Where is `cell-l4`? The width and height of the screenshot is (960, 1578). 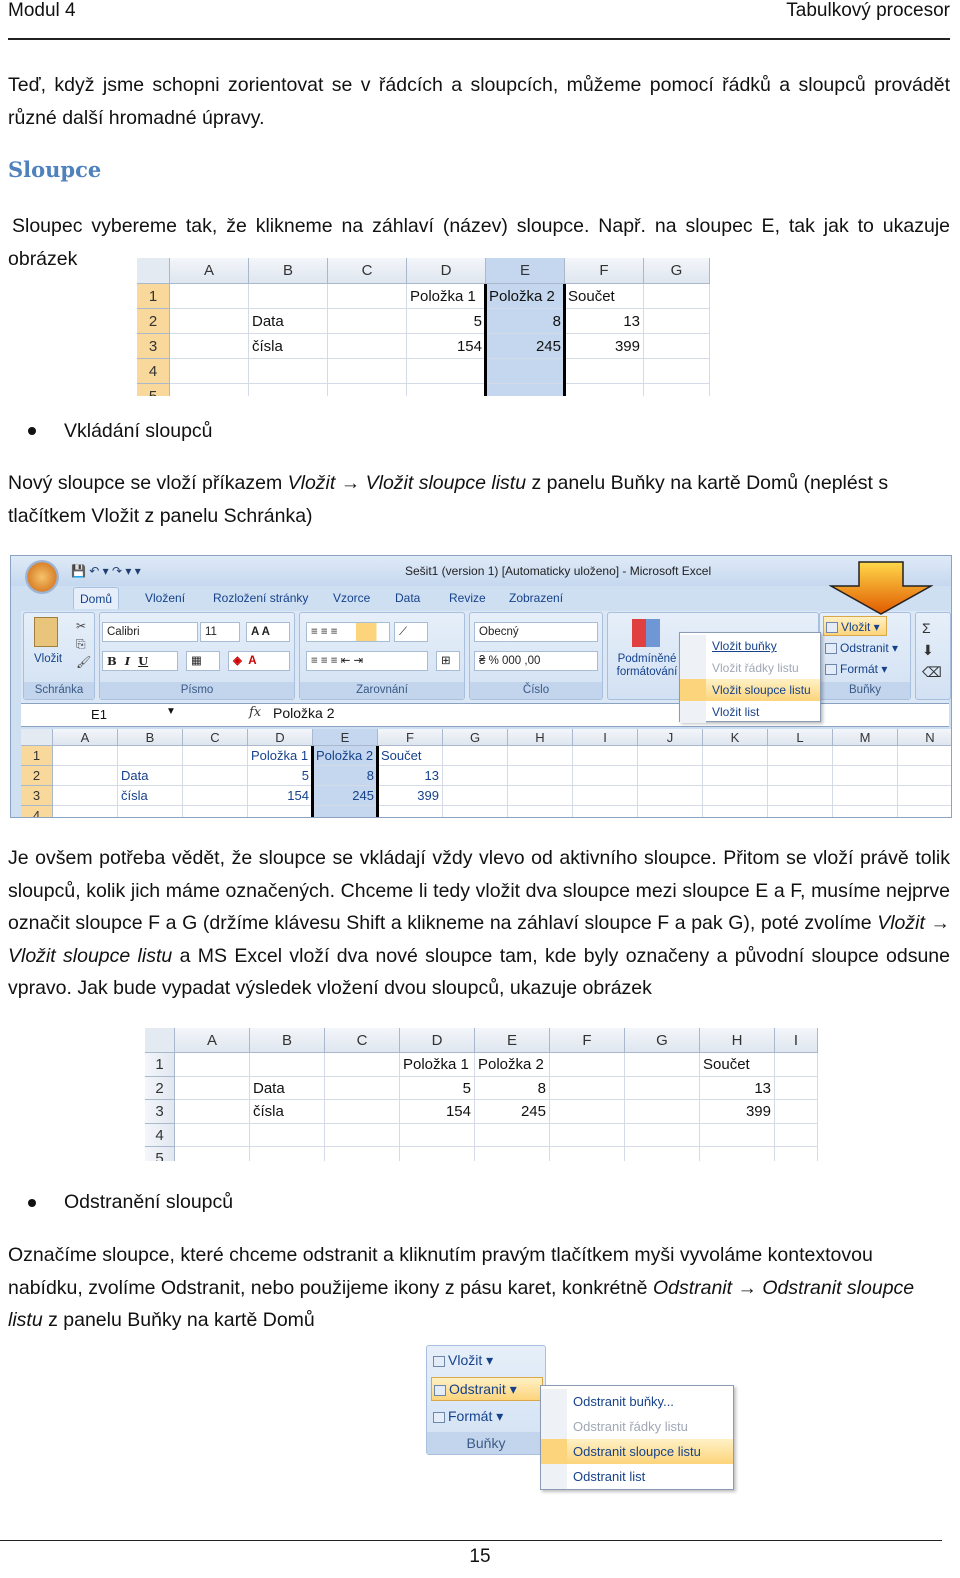 cell-l4 is located at coordinates (800, 811).